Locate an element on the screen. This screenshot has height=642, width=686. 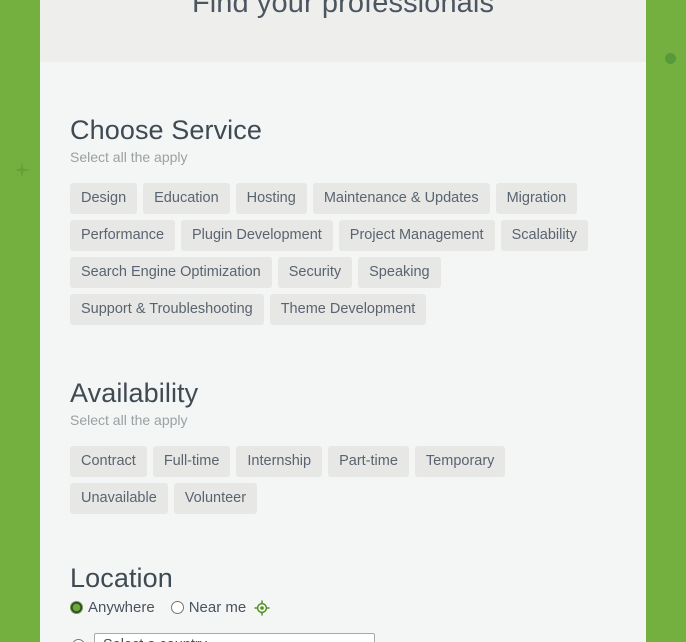
location-radio-row: Anywhere Near me is located at coordinates (343, 607).